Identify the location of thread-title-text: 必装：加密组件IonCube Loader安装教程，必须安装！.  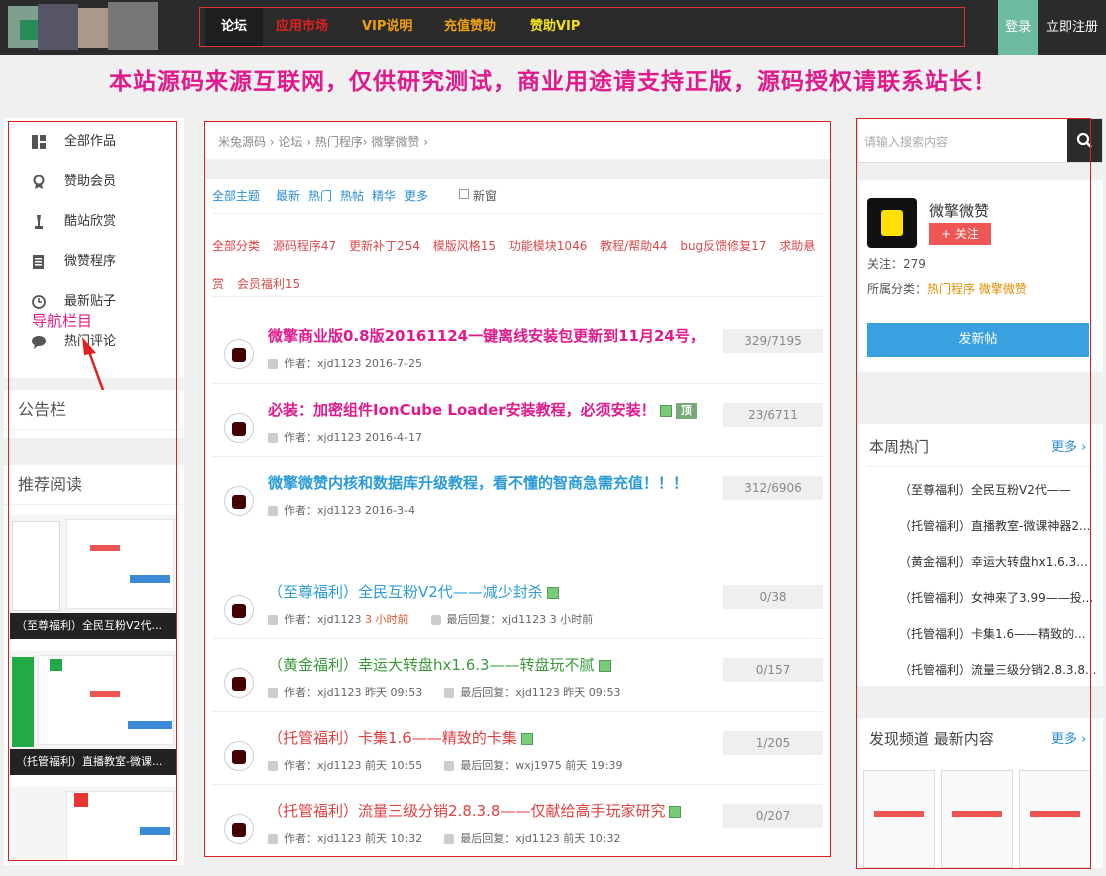
(462, 410).